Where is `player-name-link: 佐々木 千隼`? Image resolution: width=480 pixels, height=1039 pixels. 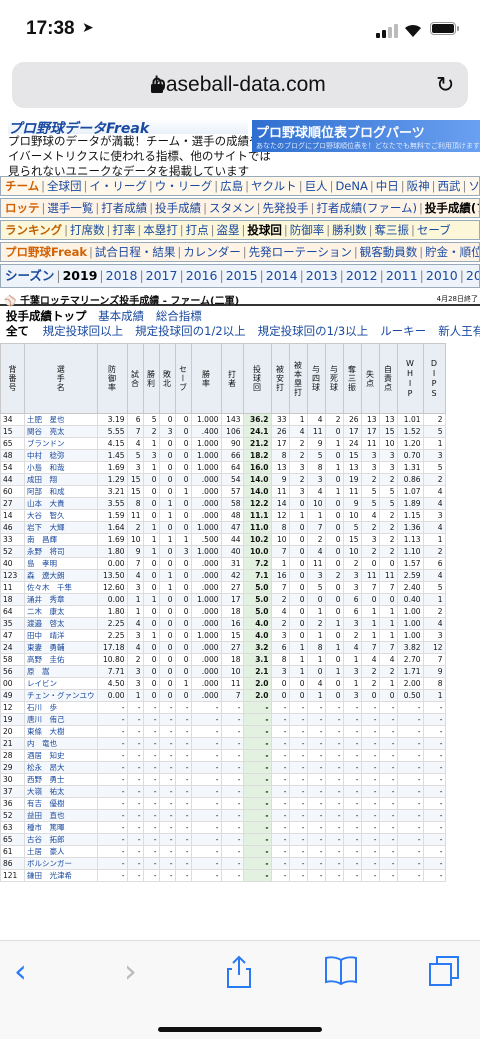
player-name-link: 佐々木 千隼 is located at coordinates (61, 587).